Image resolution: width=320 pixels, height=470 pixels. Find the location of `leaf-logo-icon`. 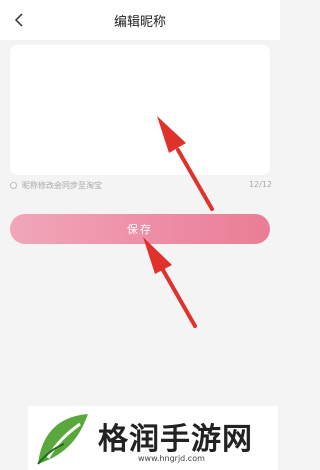

leaf-logo-icon is located at coordinates (62, 439).